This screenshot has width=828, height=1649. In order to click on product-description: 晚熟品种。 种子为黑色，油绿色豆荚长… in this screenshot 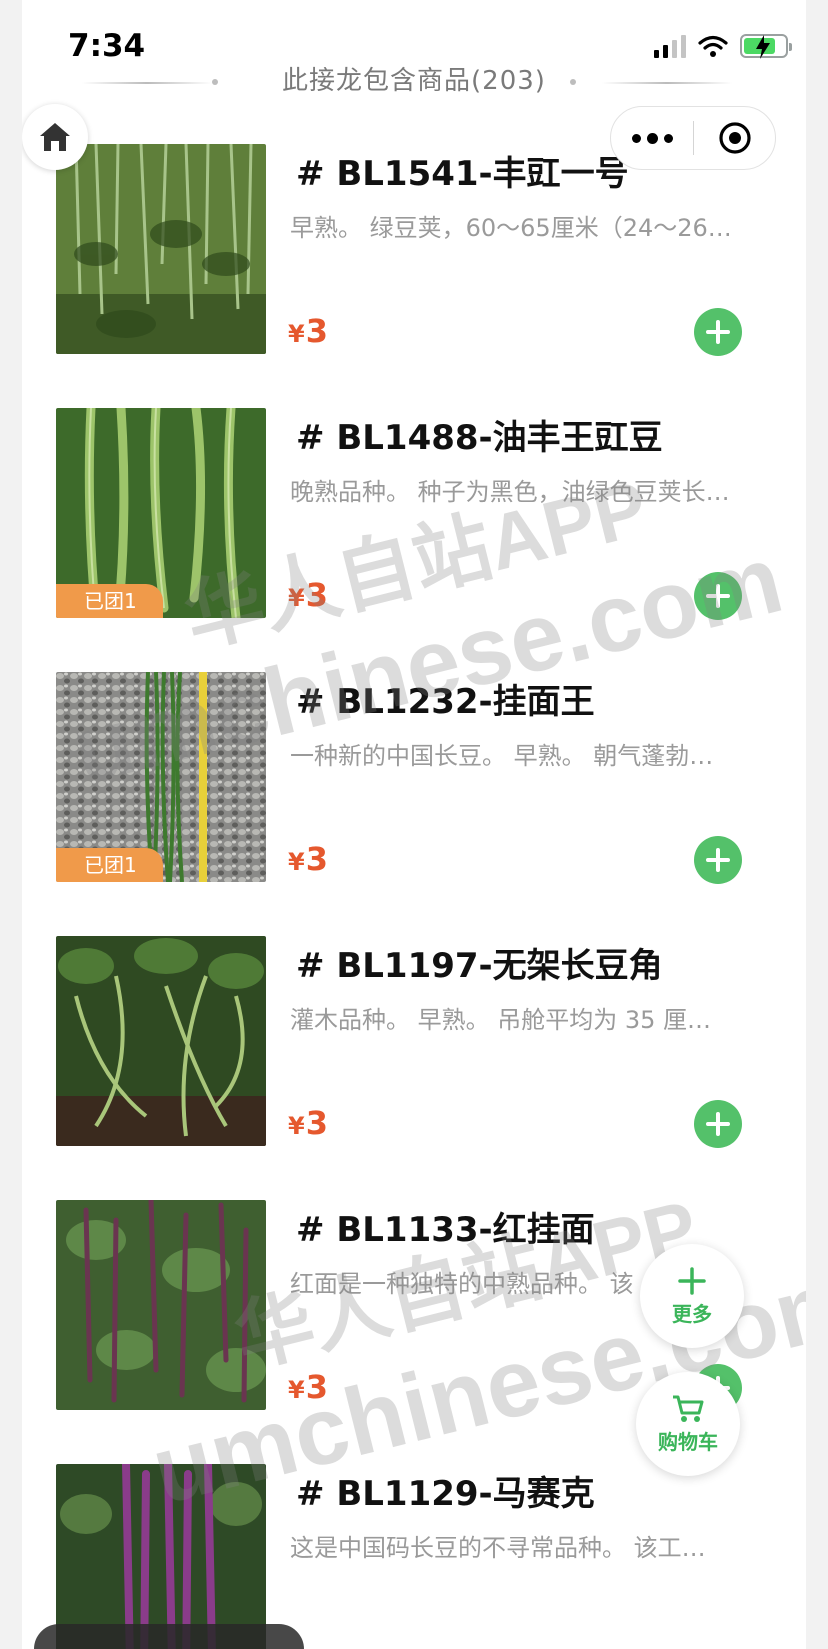, I will do `click(510, 492)`.